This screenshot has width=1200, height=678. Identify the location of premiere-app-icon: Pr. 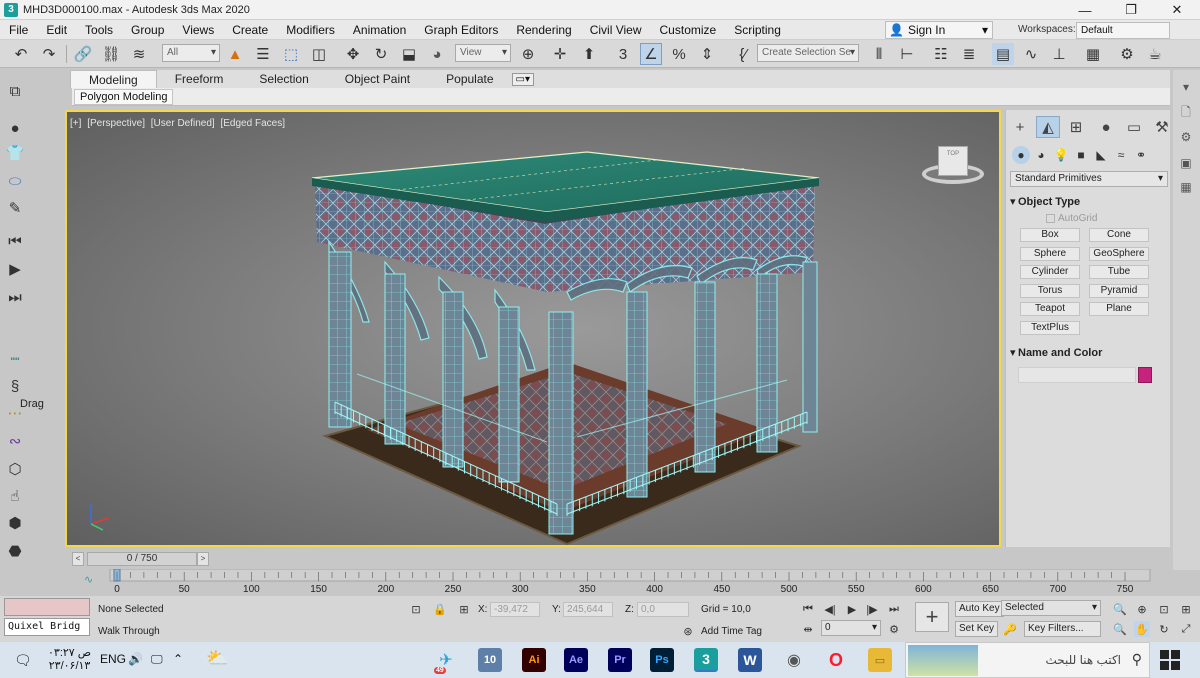
(620, 660).